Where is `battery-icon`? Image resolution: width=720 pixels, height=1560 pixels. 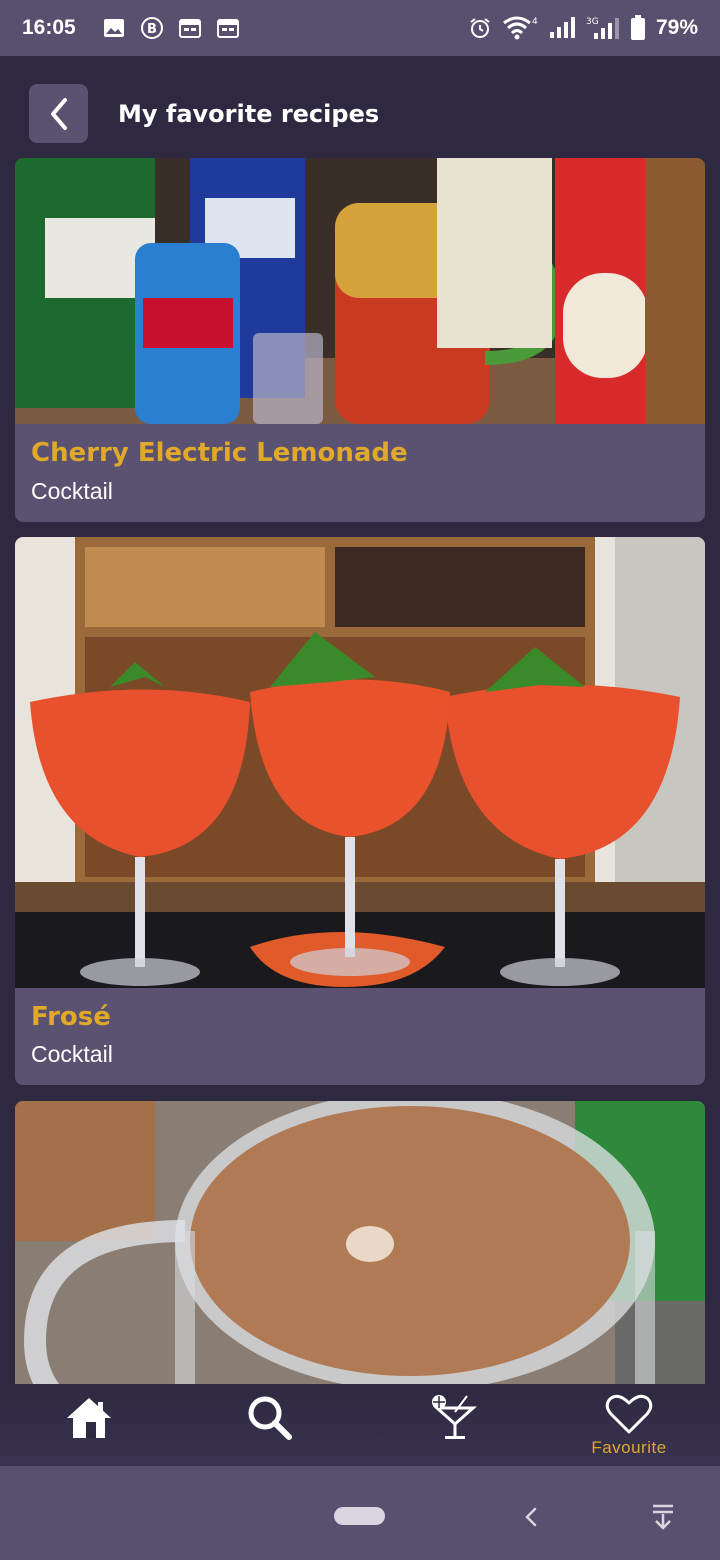 battery-icon is located at coordinates (637, 27).